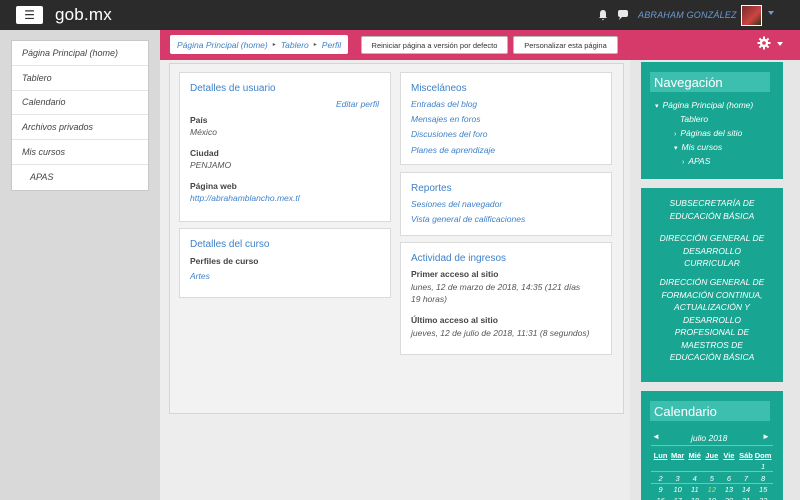 This screenshot has height=500, width=800. I want to click on next-month-icon: ►, so click(766, 436).